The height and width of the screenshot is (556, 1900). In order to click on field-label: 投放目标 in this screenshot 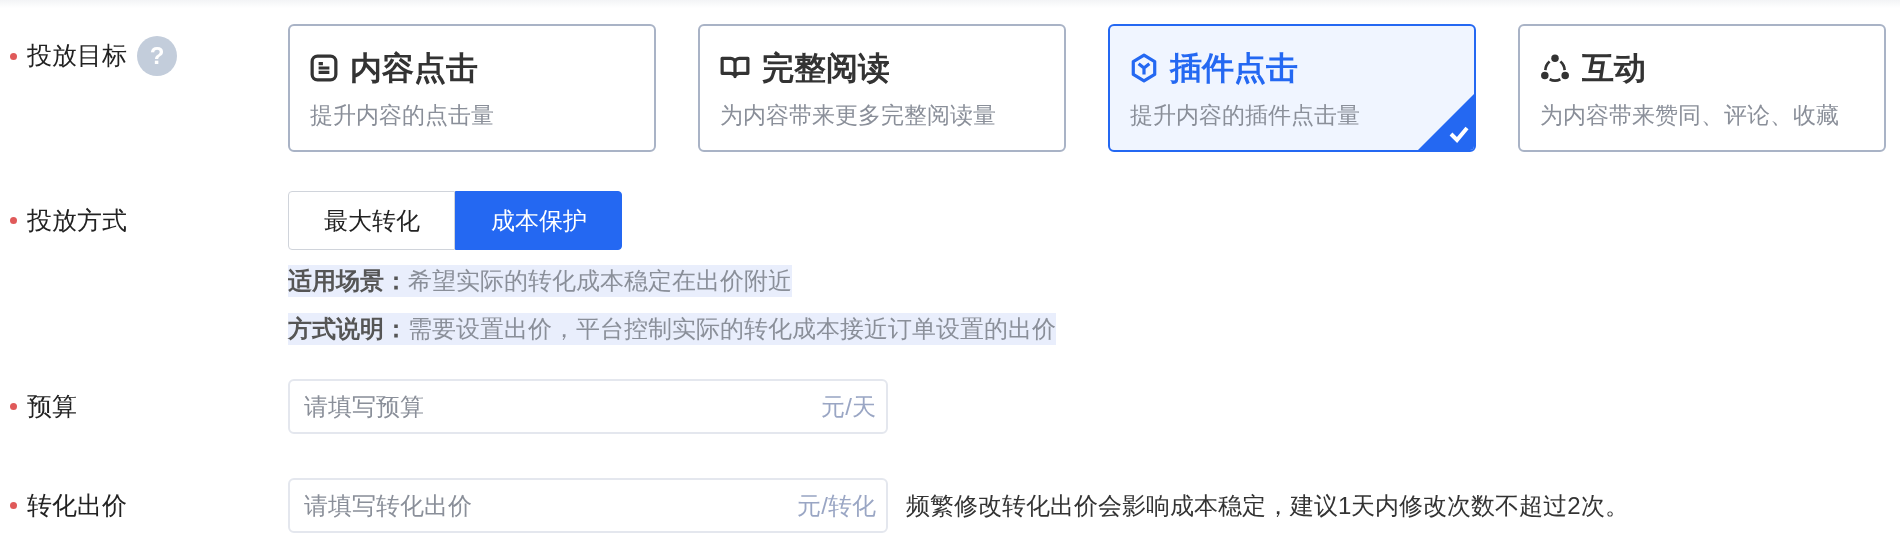, I will do `click(77, 56)`.